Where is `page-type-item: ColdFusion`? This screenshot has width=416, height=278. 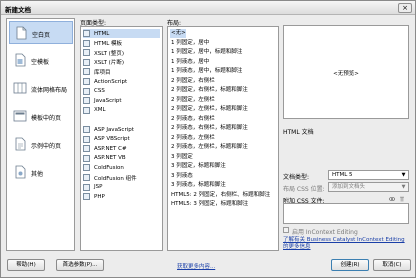 page-type-item: ColdFusion is located at coordinates (121, 167).